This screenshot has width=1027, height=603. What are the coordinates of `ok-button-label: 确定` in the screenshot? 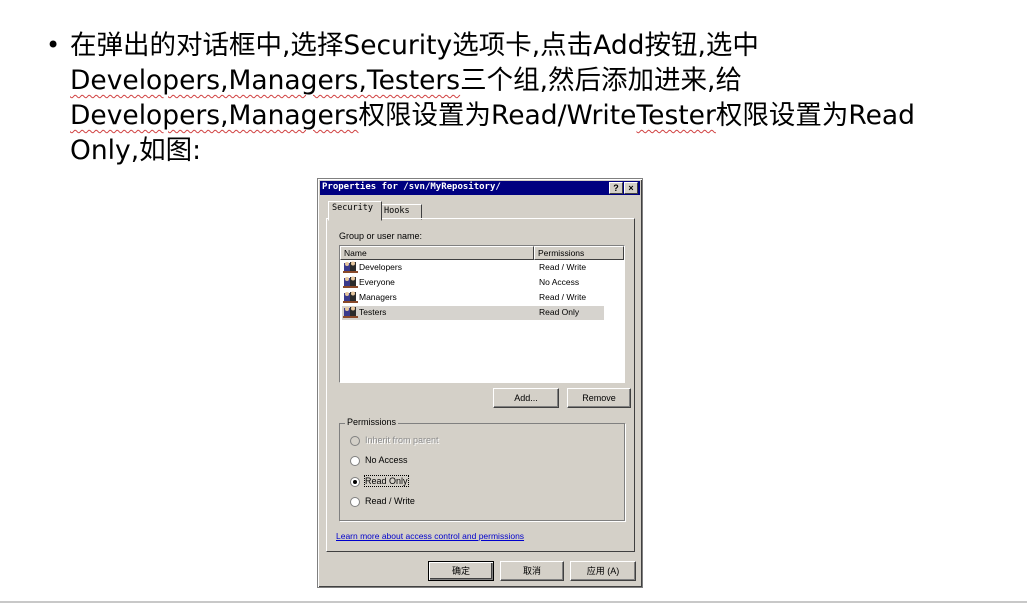 It's located at (460, 571).